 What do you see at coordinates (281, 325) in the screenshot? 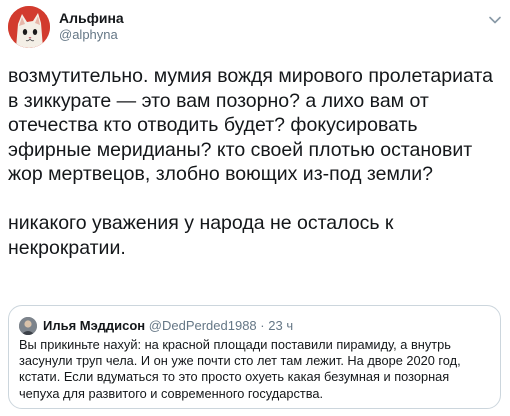
I see `quoted-timestamp: 23 ч` at bounding box center [281, 325].